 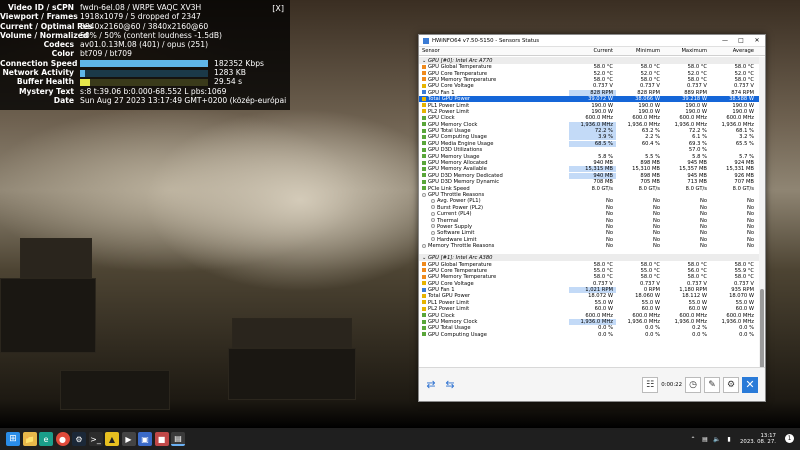 I want to click on column-header: Minimum, so click(x=639, y=51).